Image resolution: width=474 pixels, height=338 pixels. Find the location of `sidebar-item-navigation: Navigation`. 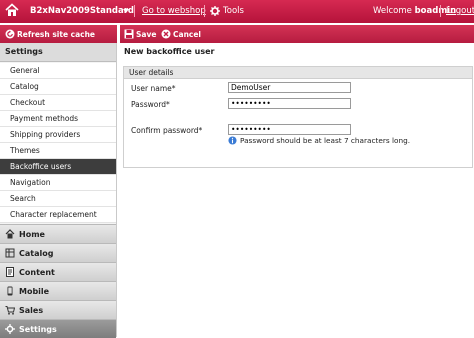

sidebar-item-navigation: Navigation is located at coordinates (58, 183).